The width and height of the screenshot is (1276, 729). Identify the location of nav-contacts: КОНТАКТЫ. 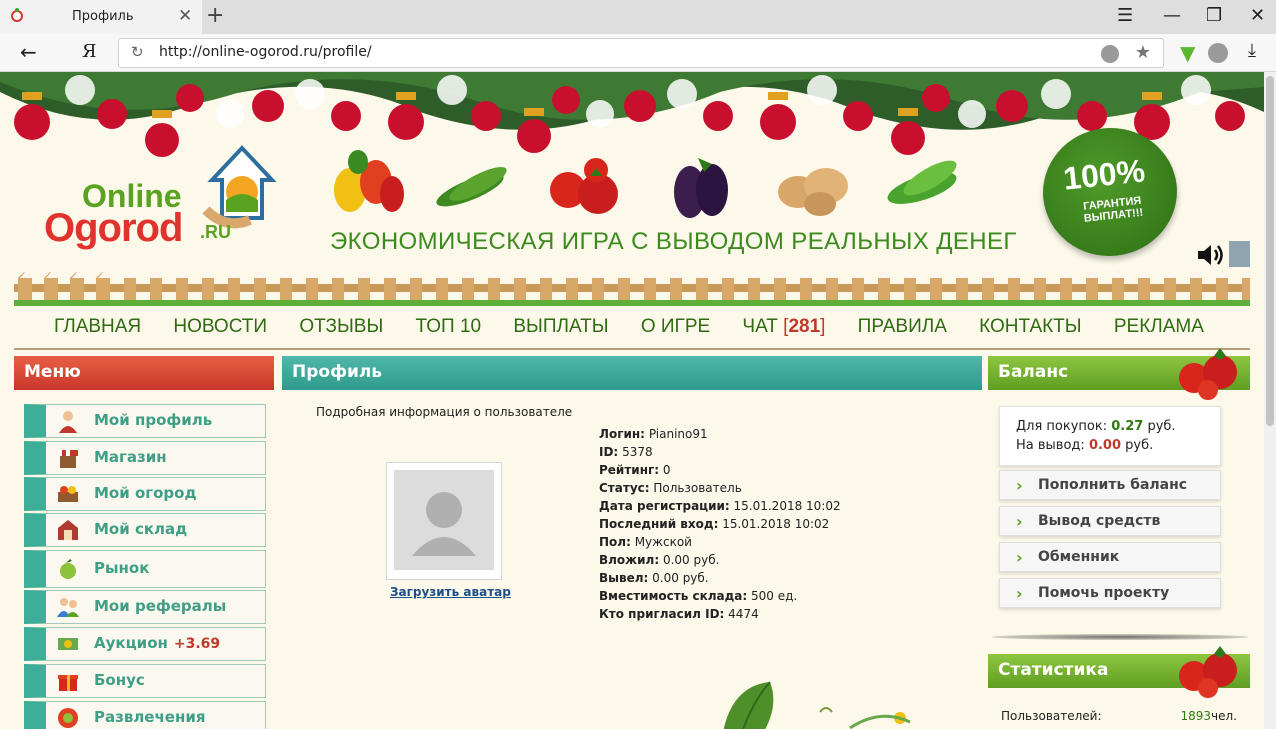
(1030, 331).